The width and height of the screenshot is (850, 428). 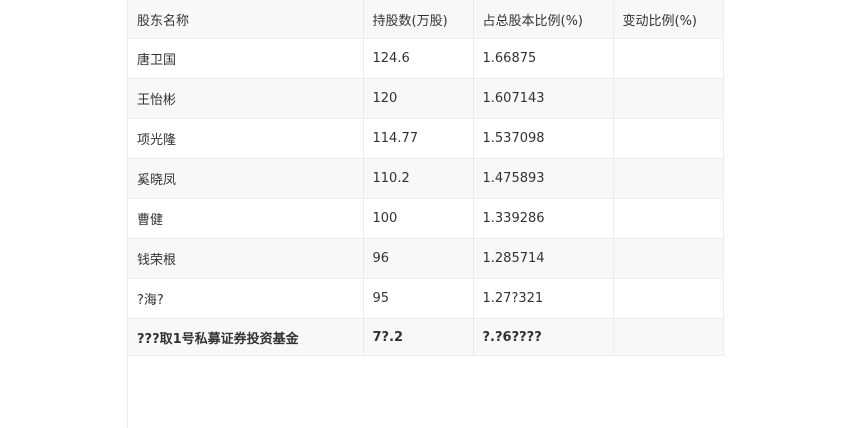 I want to click on header-shareholder-name: 股东名称, so click(x=246, y=19).